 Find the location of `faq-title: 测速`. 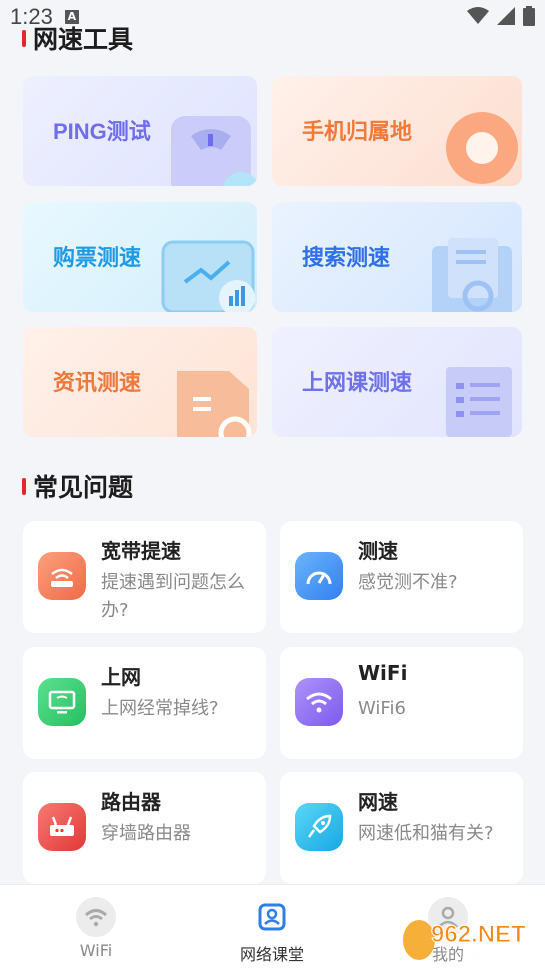

faq-title: 测速 is located at coordinates (378, 551).